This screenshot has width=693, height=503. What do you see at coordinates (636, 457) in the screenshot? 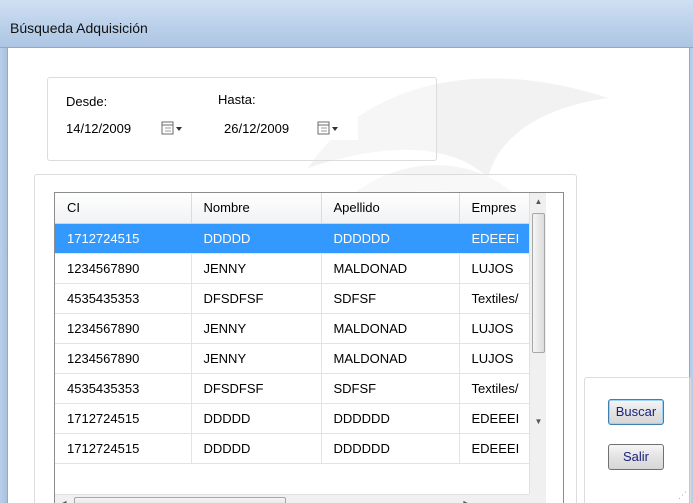
I see `salir-button: Salir` at bounding box center [636, 457].